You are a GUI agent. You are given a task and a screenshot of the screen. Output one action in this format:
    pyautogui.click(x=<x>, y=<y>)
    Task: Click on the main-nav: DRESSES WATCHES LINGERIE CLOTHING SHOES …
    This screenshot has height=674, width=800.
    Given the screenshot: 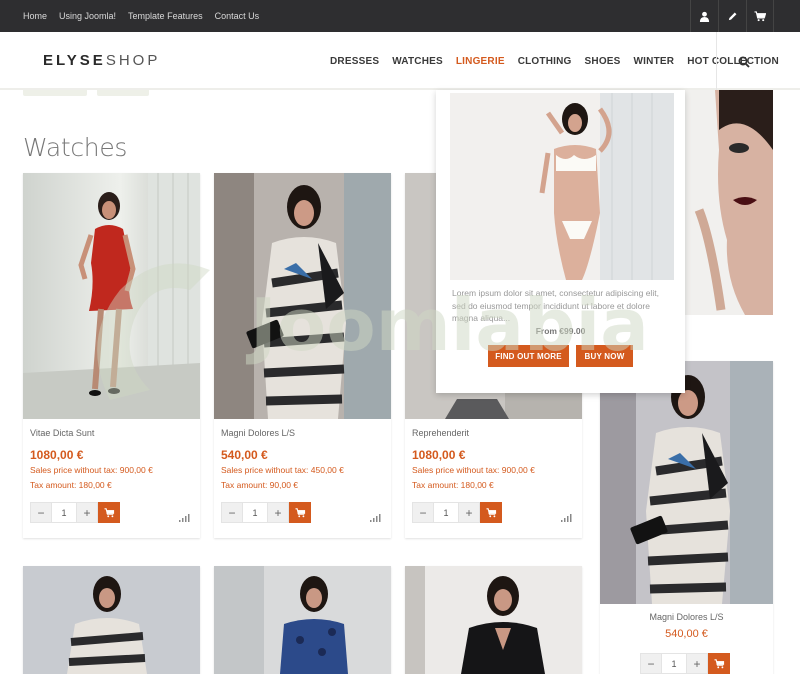 What is the action you would take?
    pyautogui.click(x=561, y=61)
    